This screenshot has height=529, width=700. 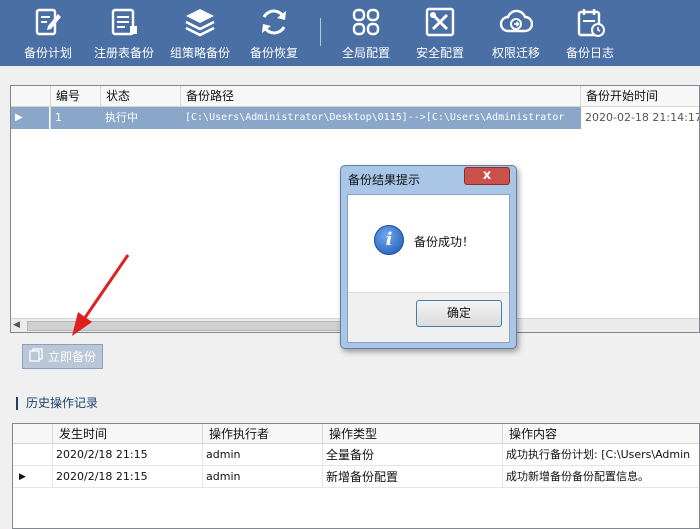 I want to click on row-selector, so click(x=33, y=455).